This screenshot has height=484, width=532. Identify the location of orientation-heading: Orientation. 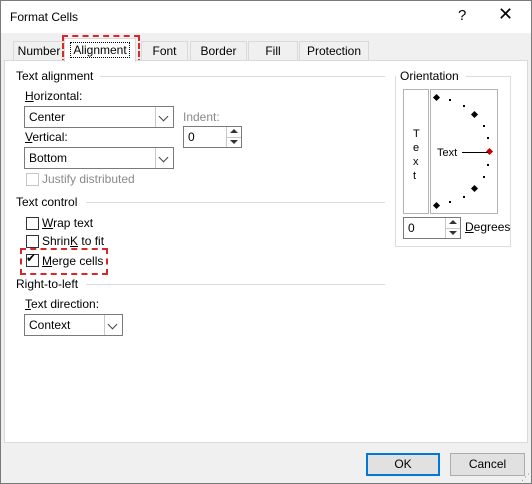
(429, 76).